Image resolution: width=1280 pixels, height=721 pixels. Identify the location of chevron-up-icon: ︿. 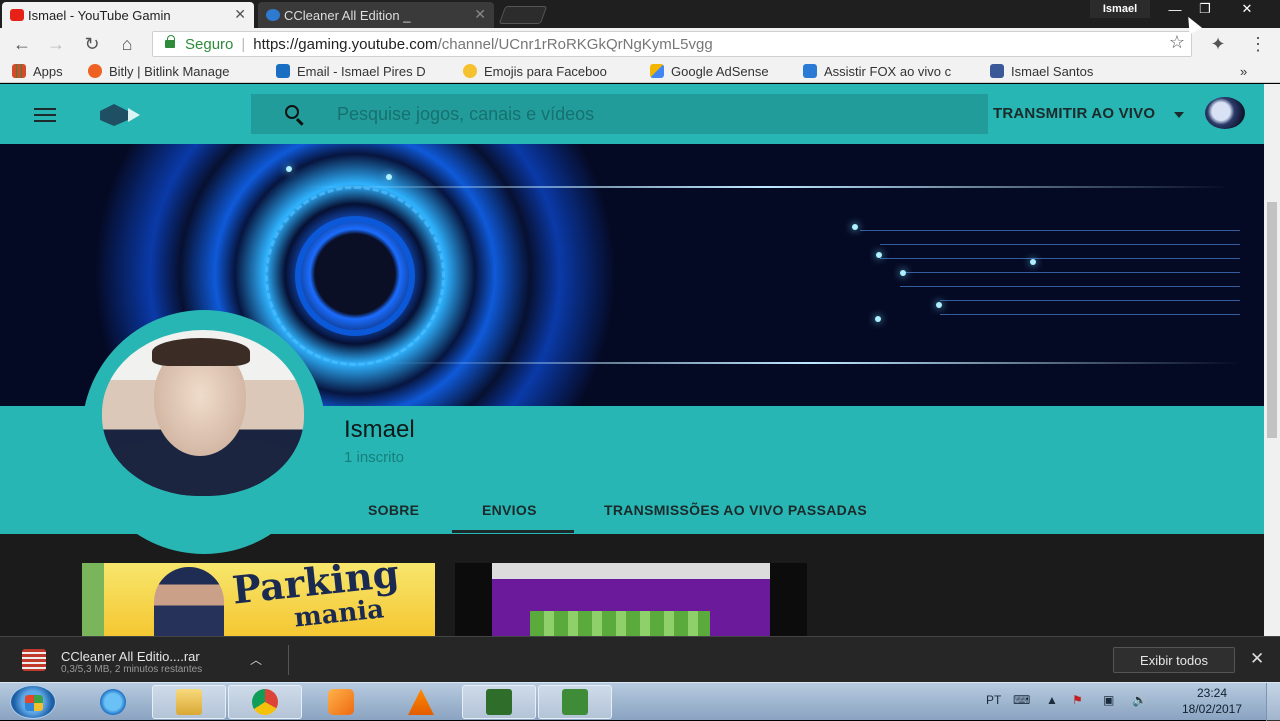
(256, 659).